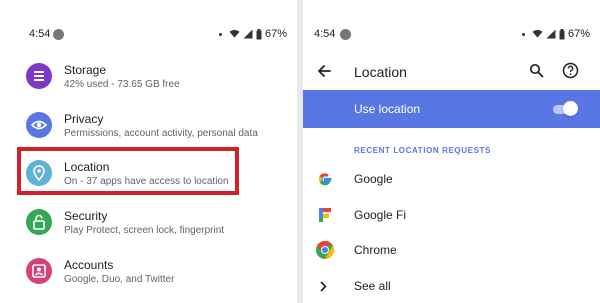 The height and width of the screenshot is (303, 600). I want to click on privacy-eye-icon, so click(39, 125).